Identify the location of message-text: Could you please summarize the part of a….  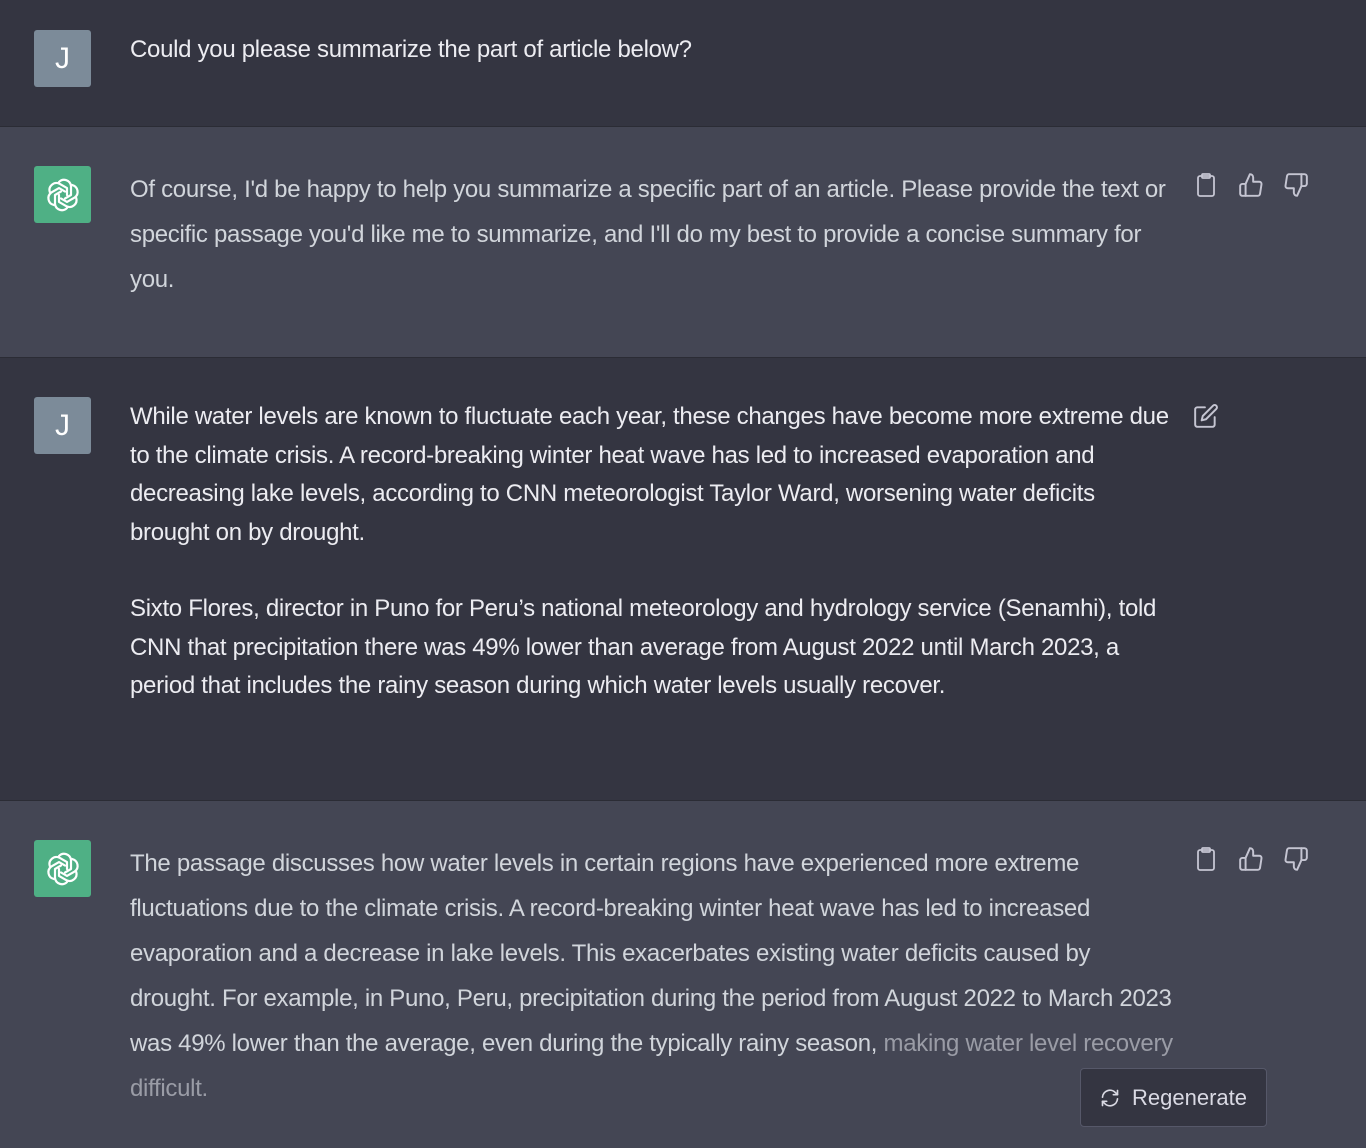
(652, 50).